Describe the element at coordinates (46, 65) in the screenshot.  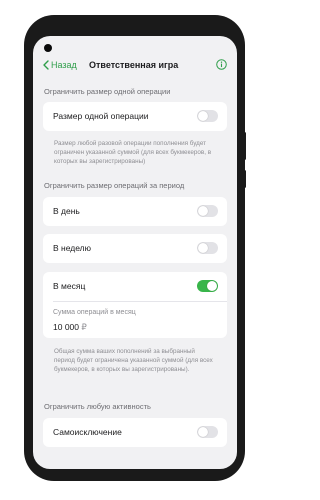
I see `chevron-left-icon` at that location.